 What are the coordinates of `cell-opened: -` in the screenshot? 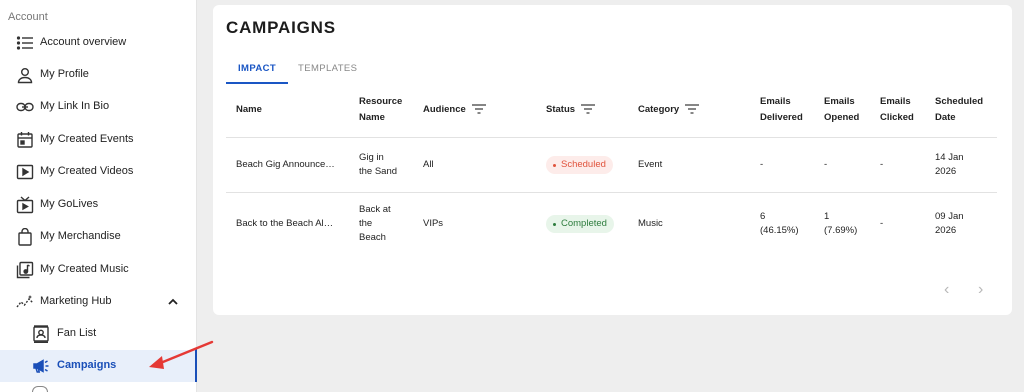 It's located at (826, 164).